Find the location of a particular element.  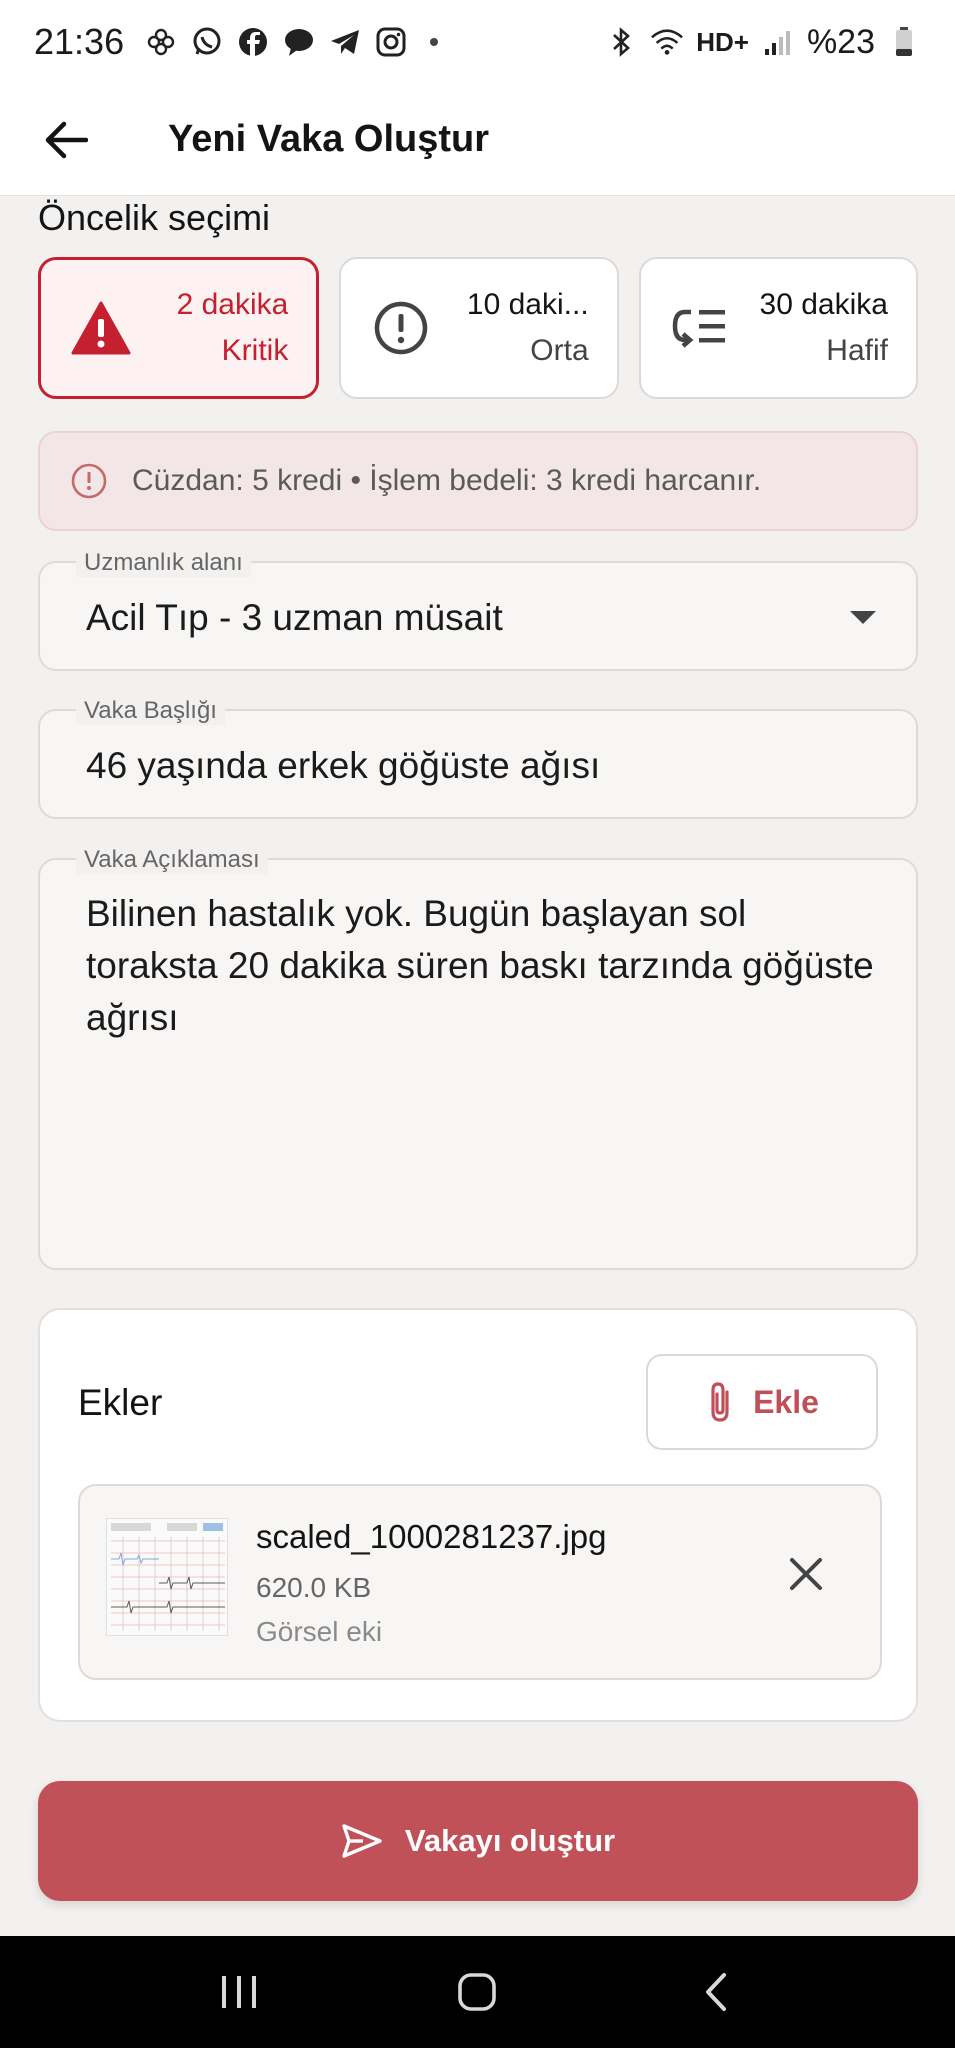

home-button is located at coordinates (477, 1992).